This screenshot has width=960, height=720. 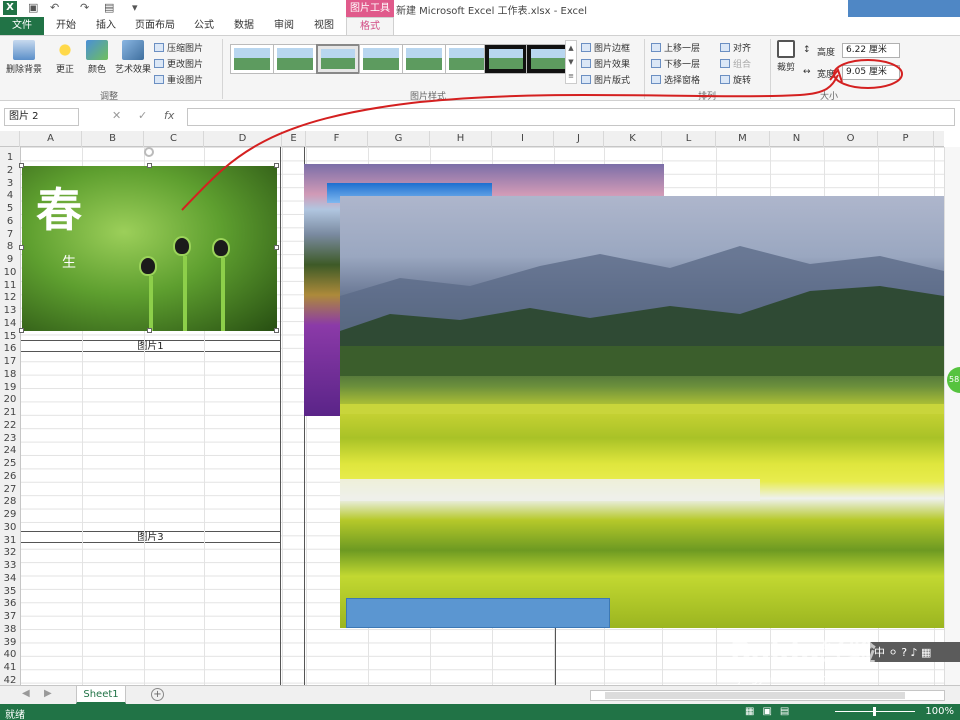 What do you see at coordinates (26, 693) in the screenshot?
I see `prev-sheet-icon: ◀` at bounding box center [26, 693].